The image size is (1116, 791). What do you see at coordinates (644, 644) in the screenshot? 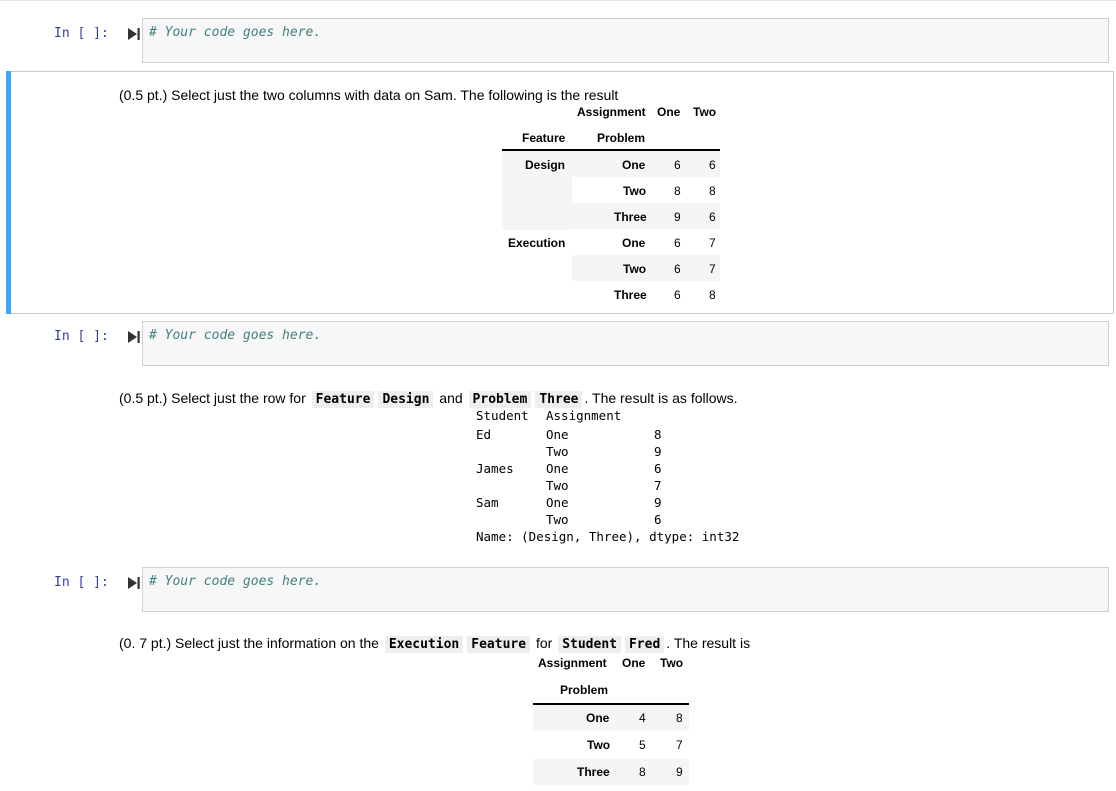
I see `inline-code: Fred` at bounding box center [644, 644].